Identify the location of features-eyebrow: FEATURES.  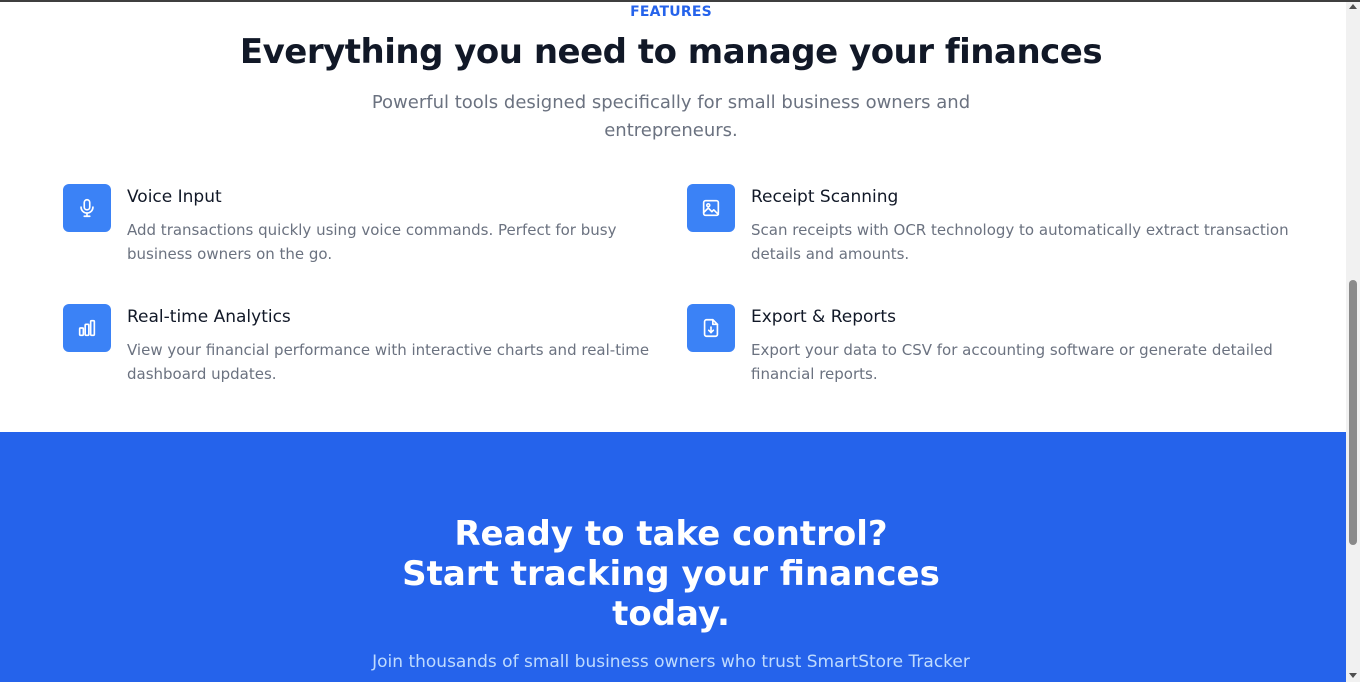
(671, 12).